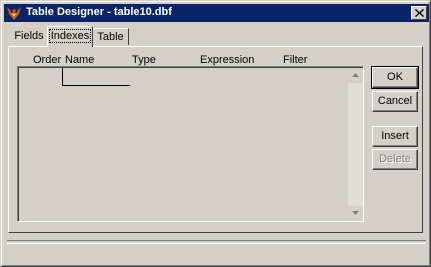 The image size is (431, 267). Describe the element at coordinates (395, 77) in the screenshot. I see `ok-button: OK` at that location.